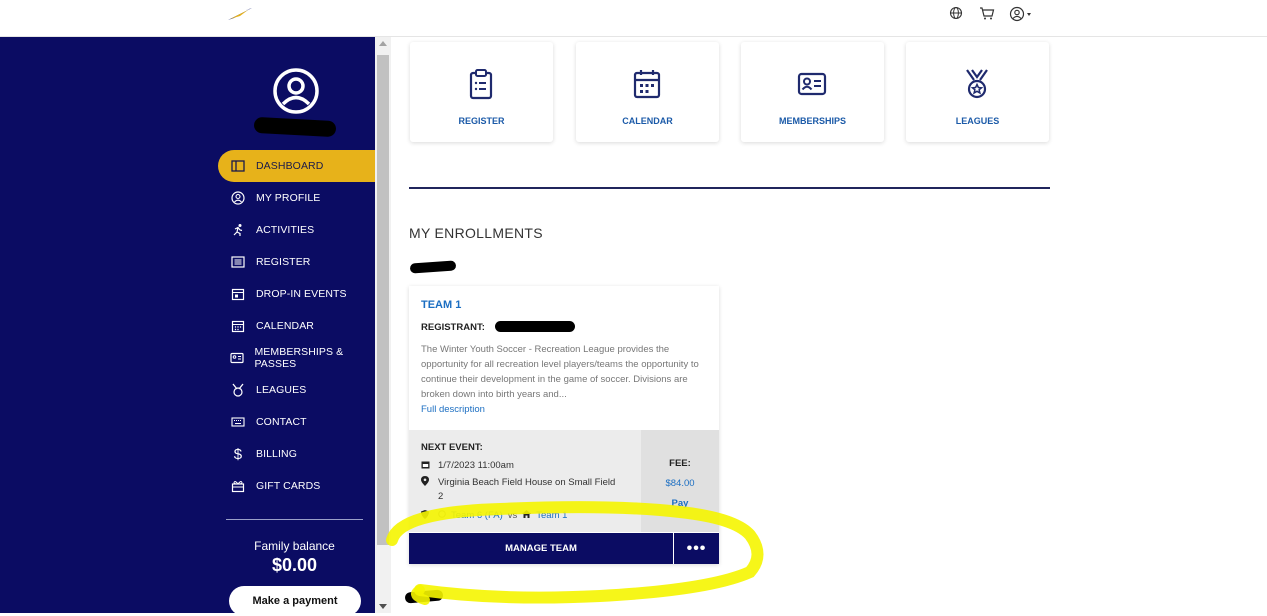 The height and width of the screenshot is (616, 1267). What do you see at coordinates (535, 326) in the screenshot?
I see `redacted-registrant` at bounding box center [535, 326].